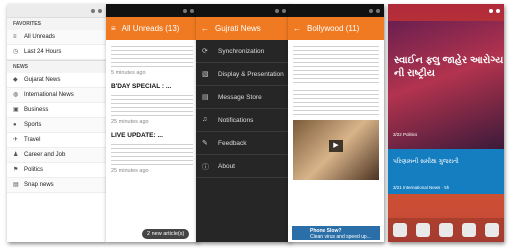  Describe the element at coordinates (128, 73) in the screenshot. I see `article-time: 5 minutes ago` at that location.